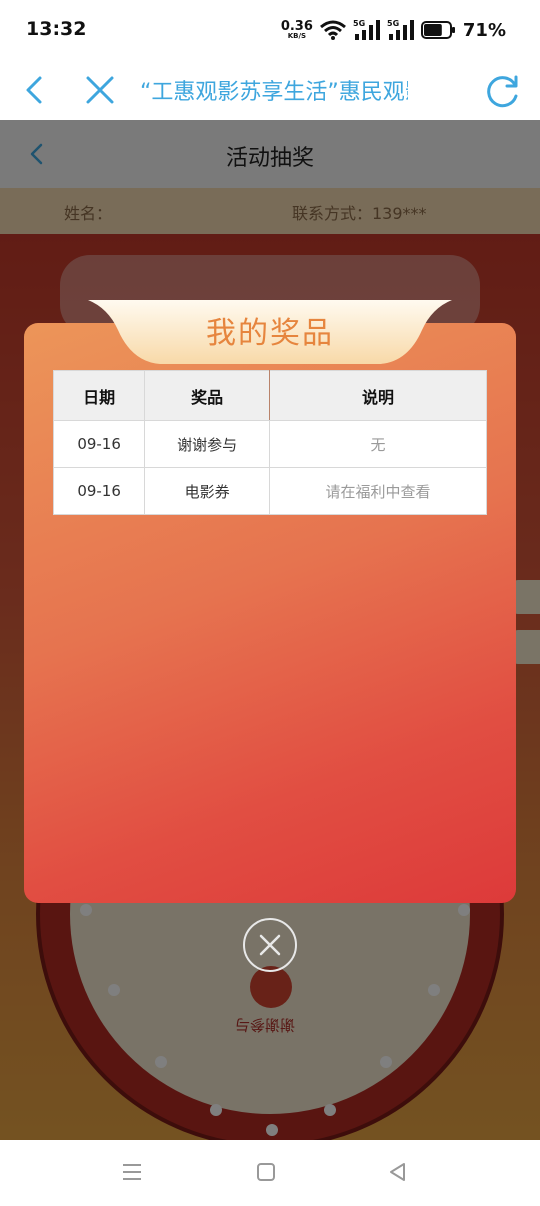  I want to click on prize-table: 日期 奖品 说明 09-16 谢谢参与 无 09-16 电影券 请在福利中查看, so click(269, 442).